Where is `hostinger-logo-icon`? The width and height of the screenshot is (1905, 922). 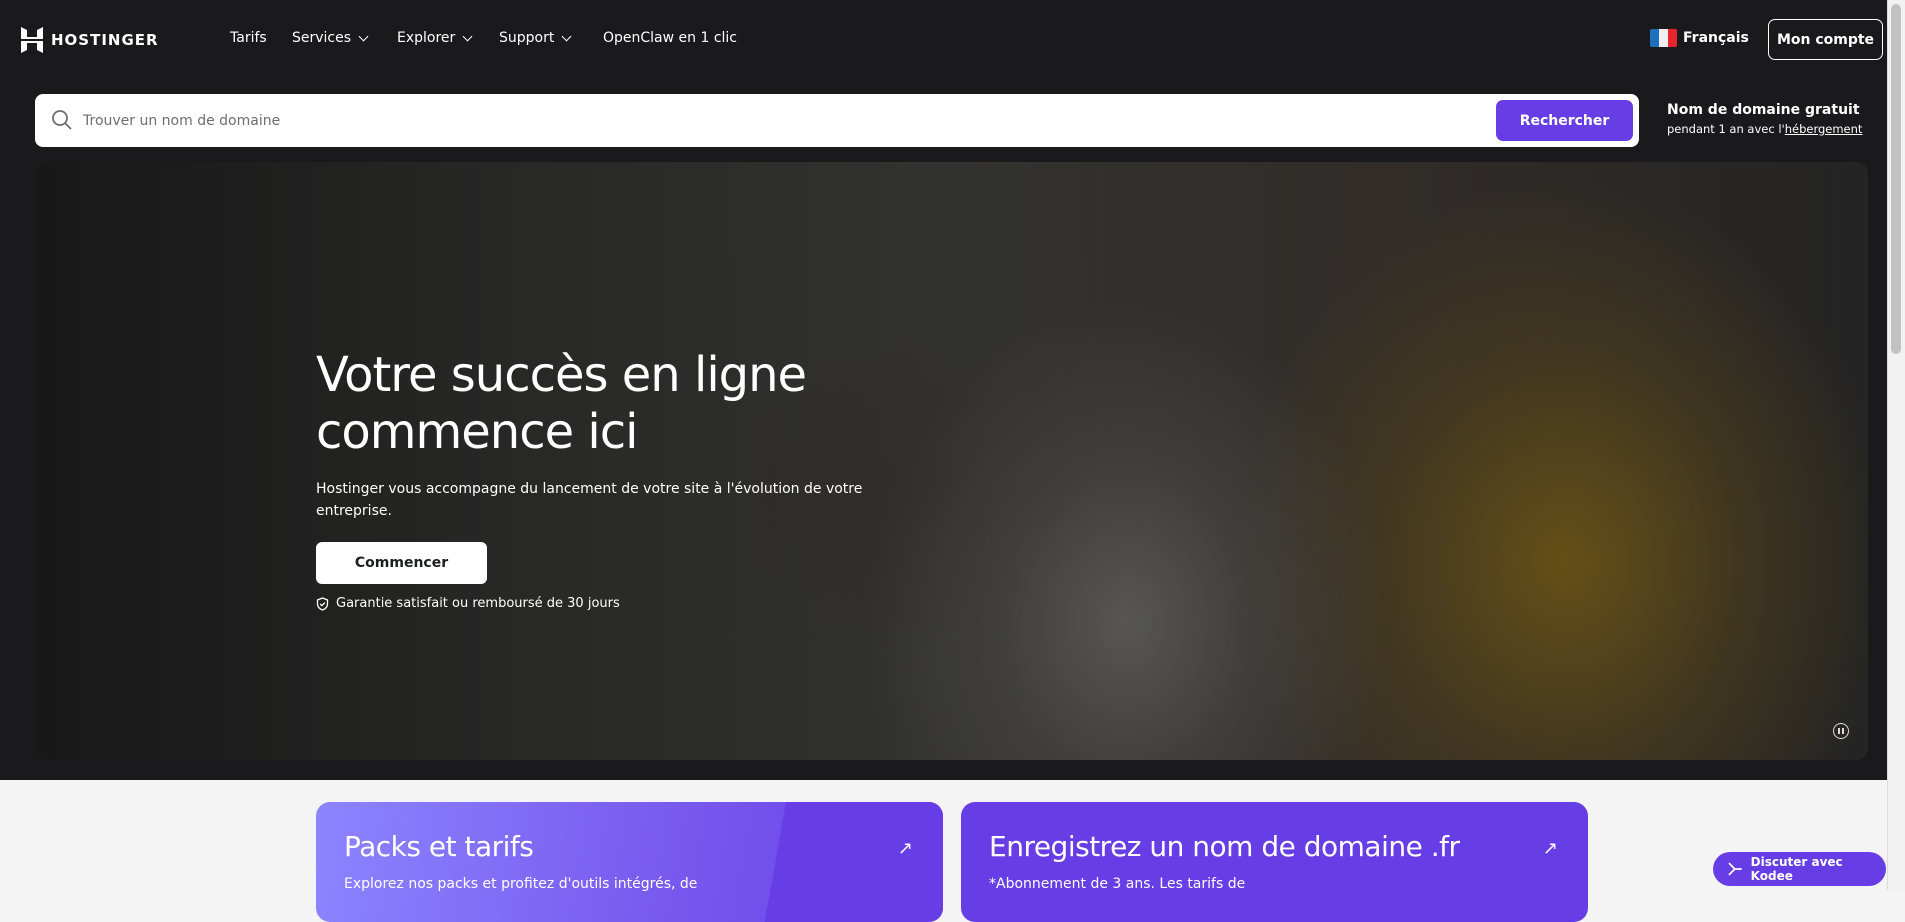 hostinger-logo-icon is located at coordinates (32, 40).